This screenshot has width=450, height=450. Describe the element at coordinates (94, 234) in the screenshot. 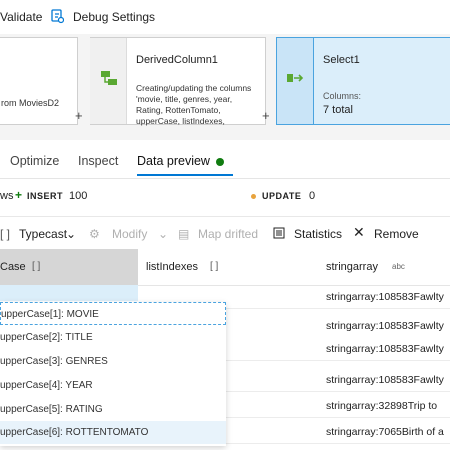

I see `modify-icon: ⚙` at that location.